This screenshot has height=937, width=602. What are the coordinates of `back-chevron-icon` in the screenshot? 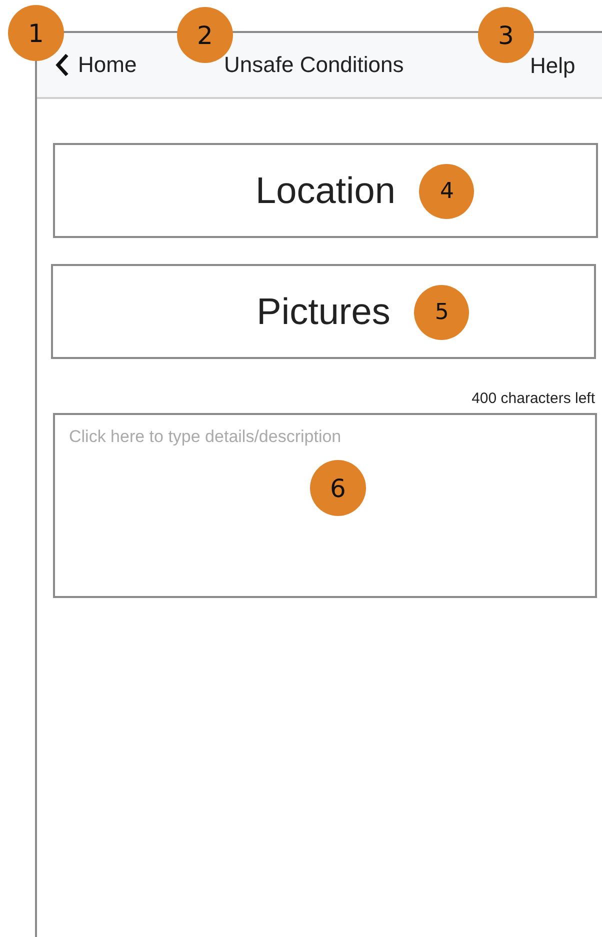 It's located at (62, 65).